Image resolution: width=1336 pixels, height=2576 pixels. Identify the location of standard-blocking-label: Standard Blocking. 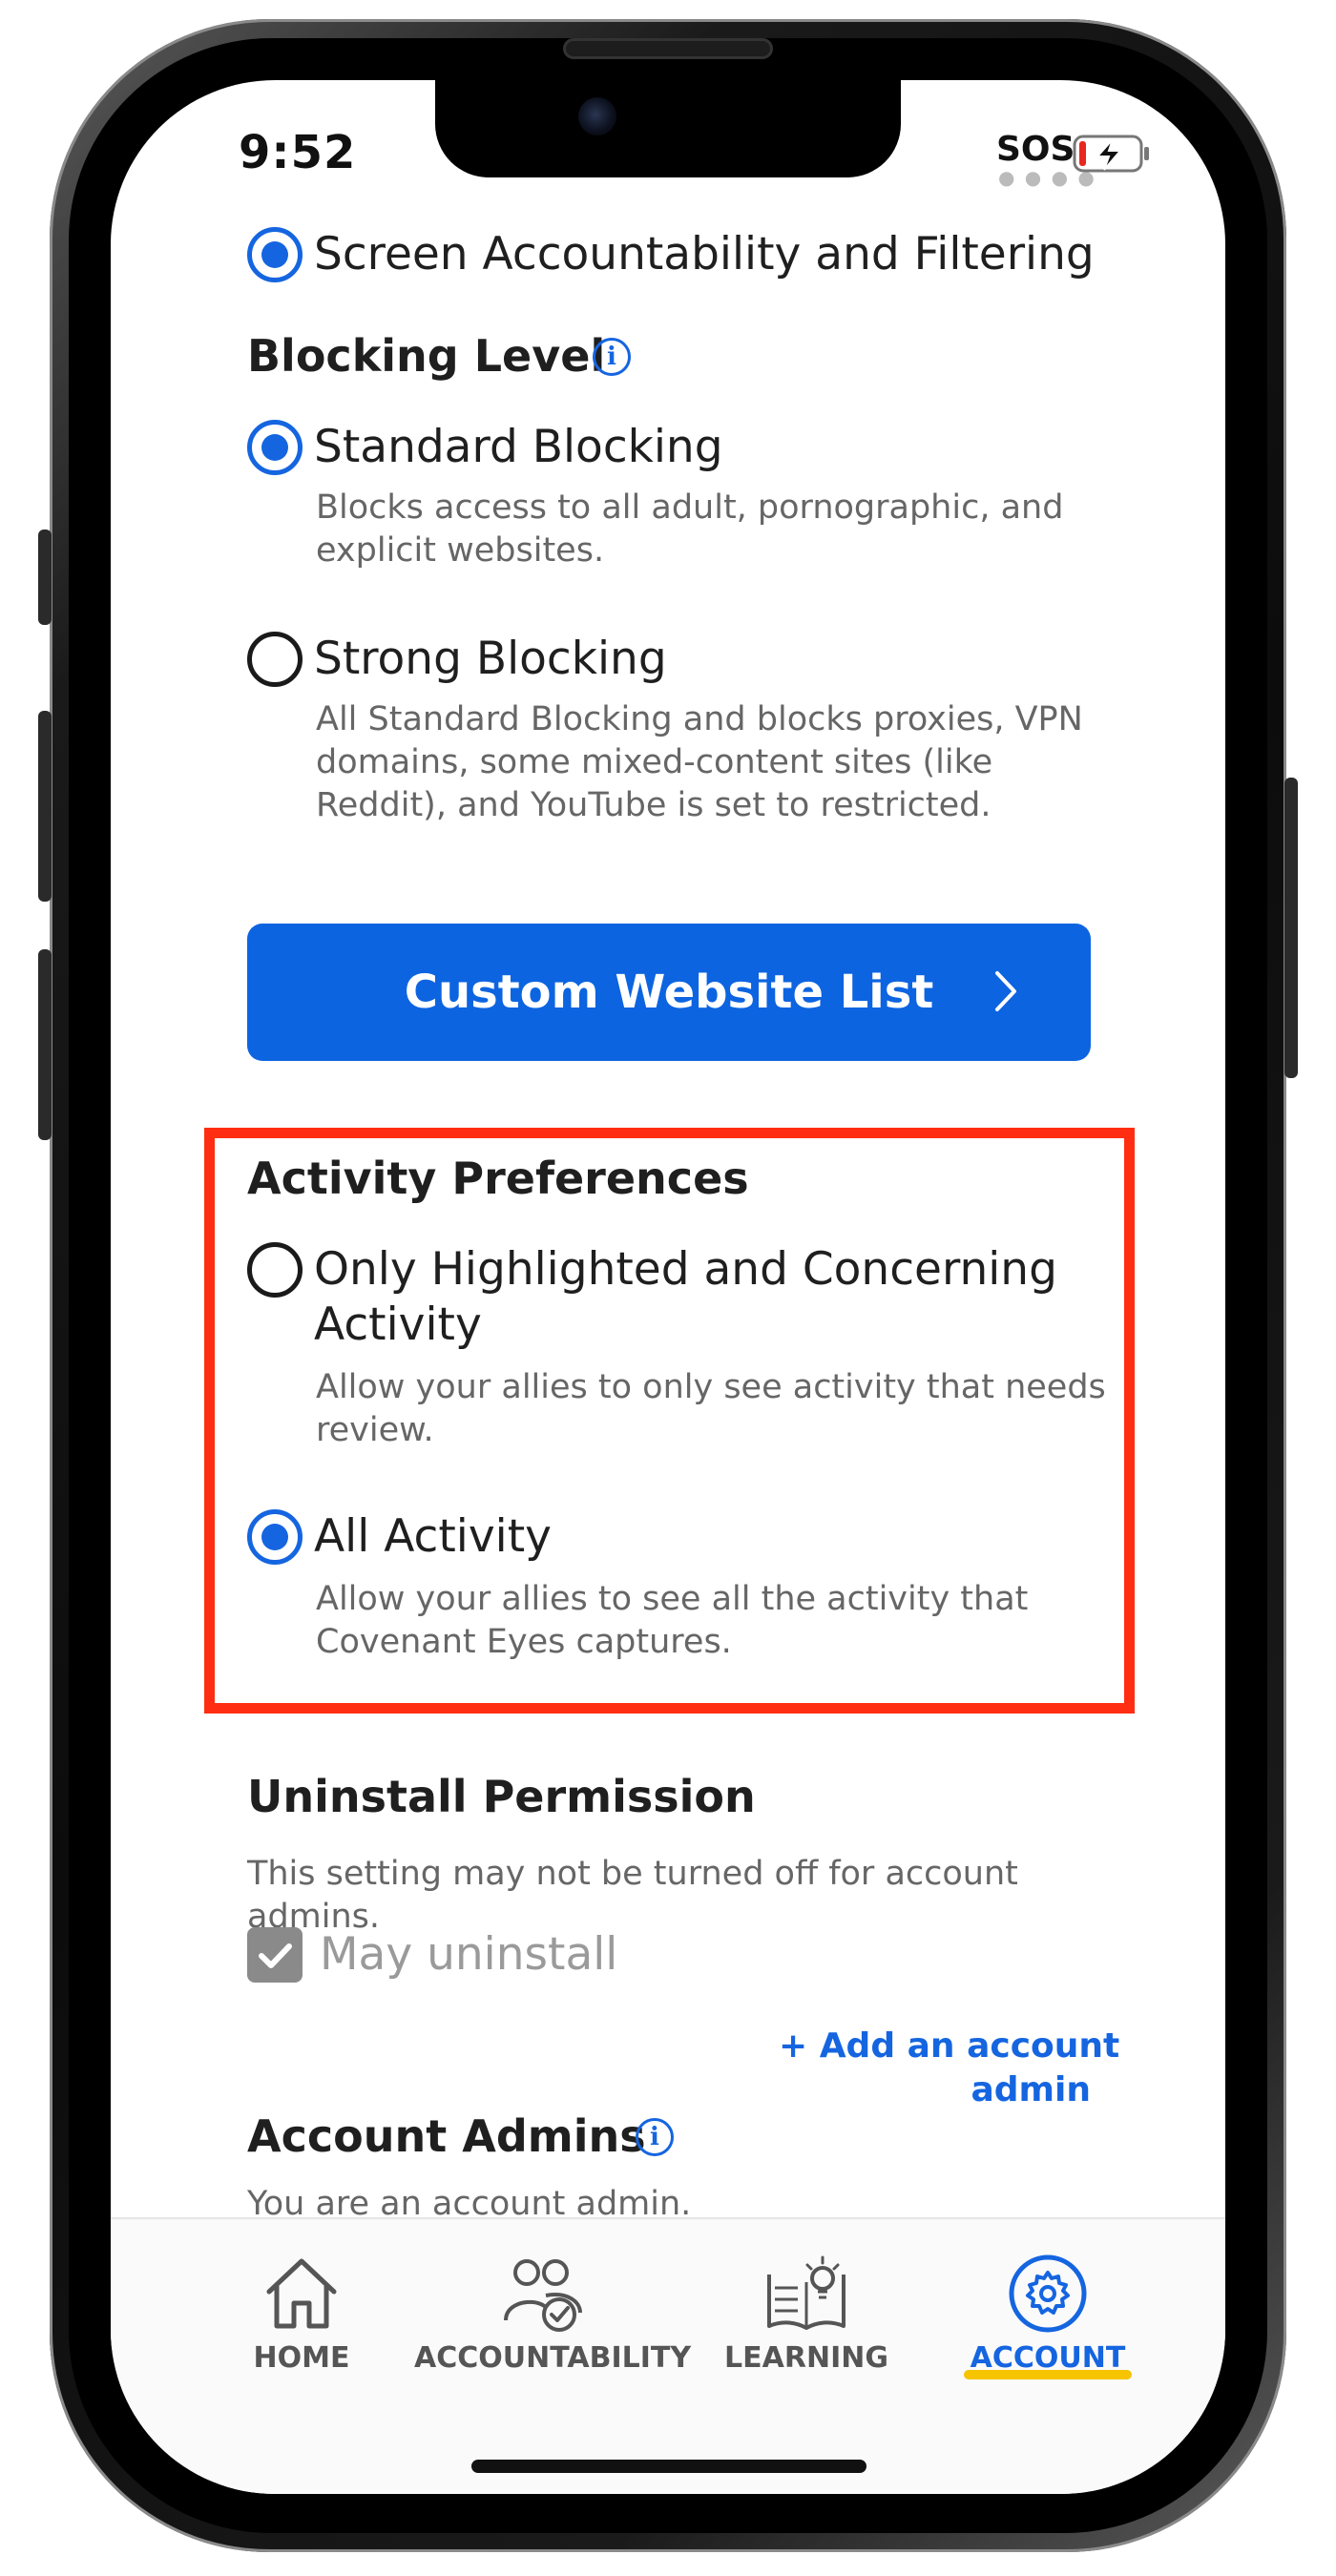
(518, 447).